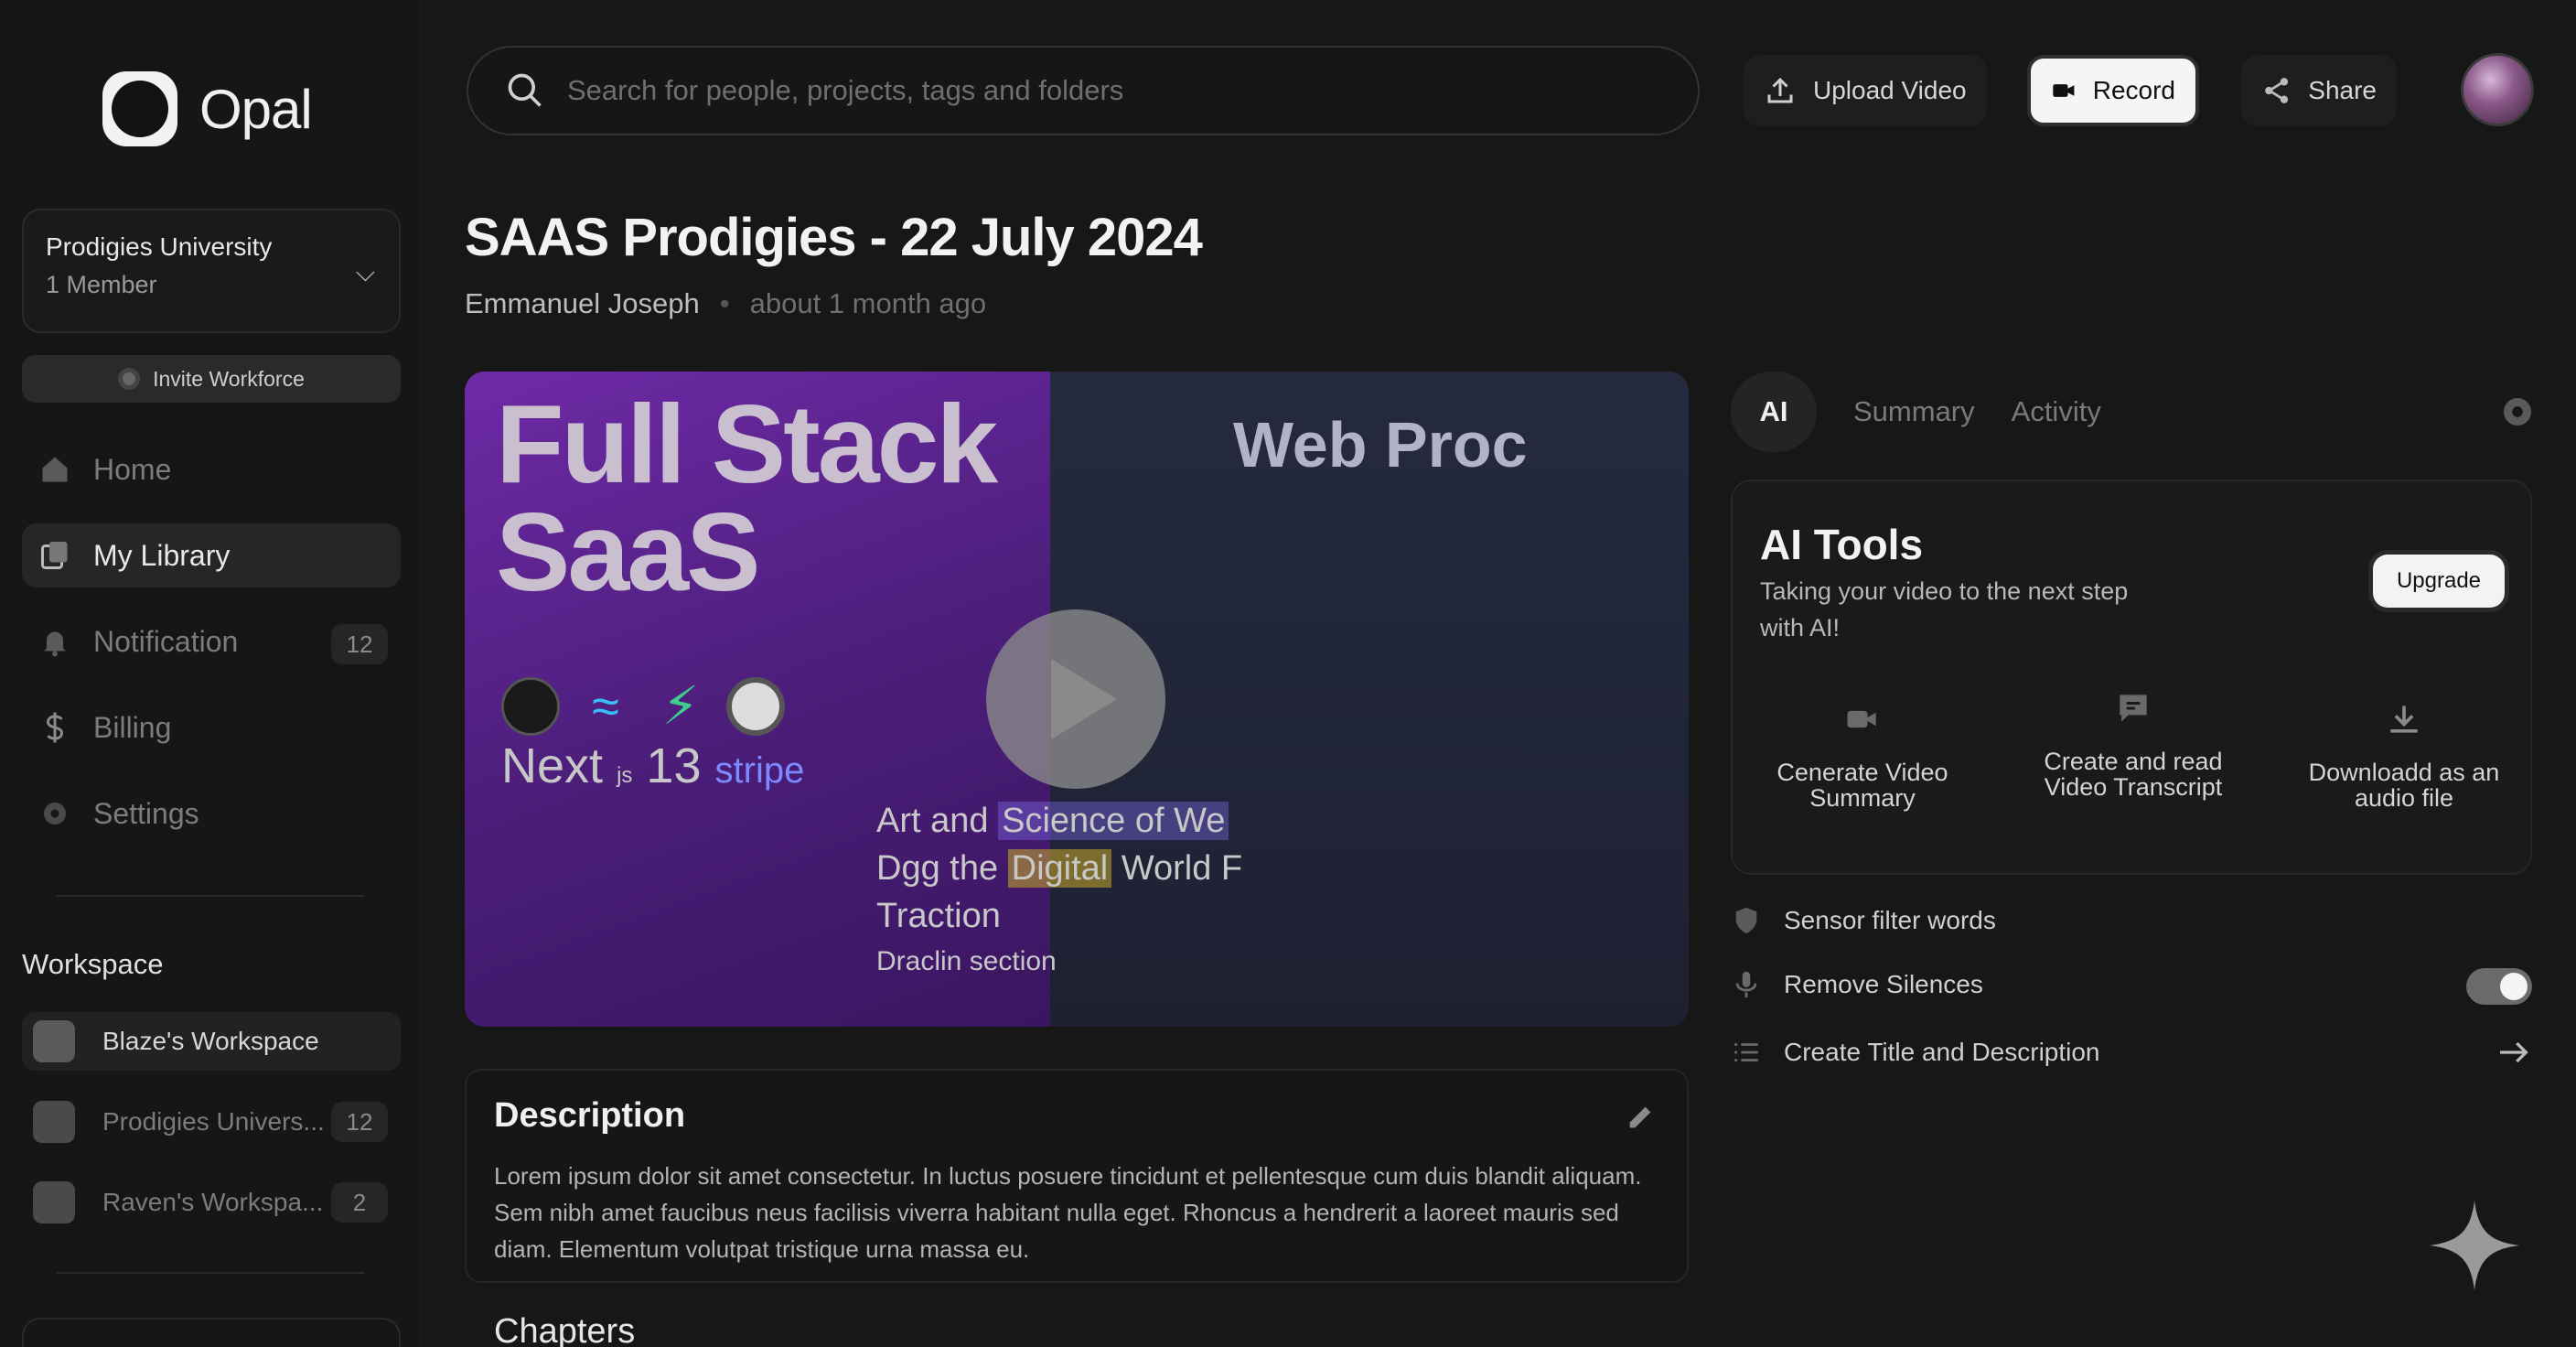 The width and height of the screenshot is (2576, 1347). Describe the element at coordinates (1914, 412) in the screenshot. I see `tab-summary: Summary` at that location.